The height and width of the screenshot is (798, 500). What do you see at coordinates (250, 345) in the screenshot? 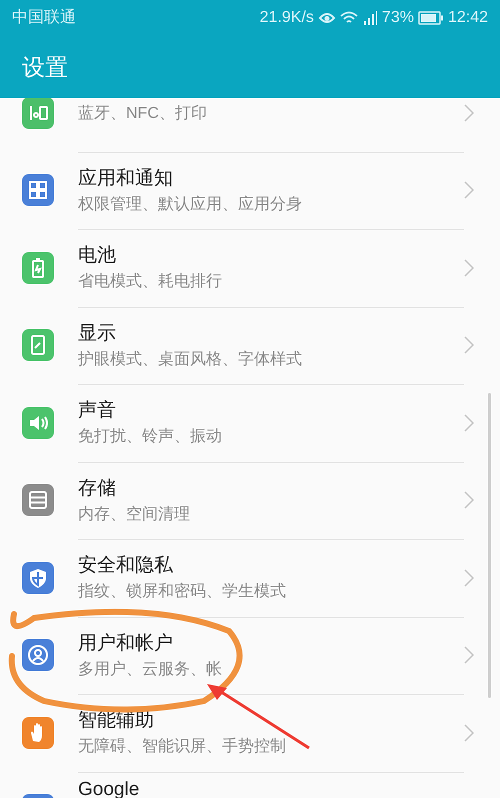
I see `settings-row: 显示 护眼模式、桌面风格、字体样式` at bounding box center [250, 345].